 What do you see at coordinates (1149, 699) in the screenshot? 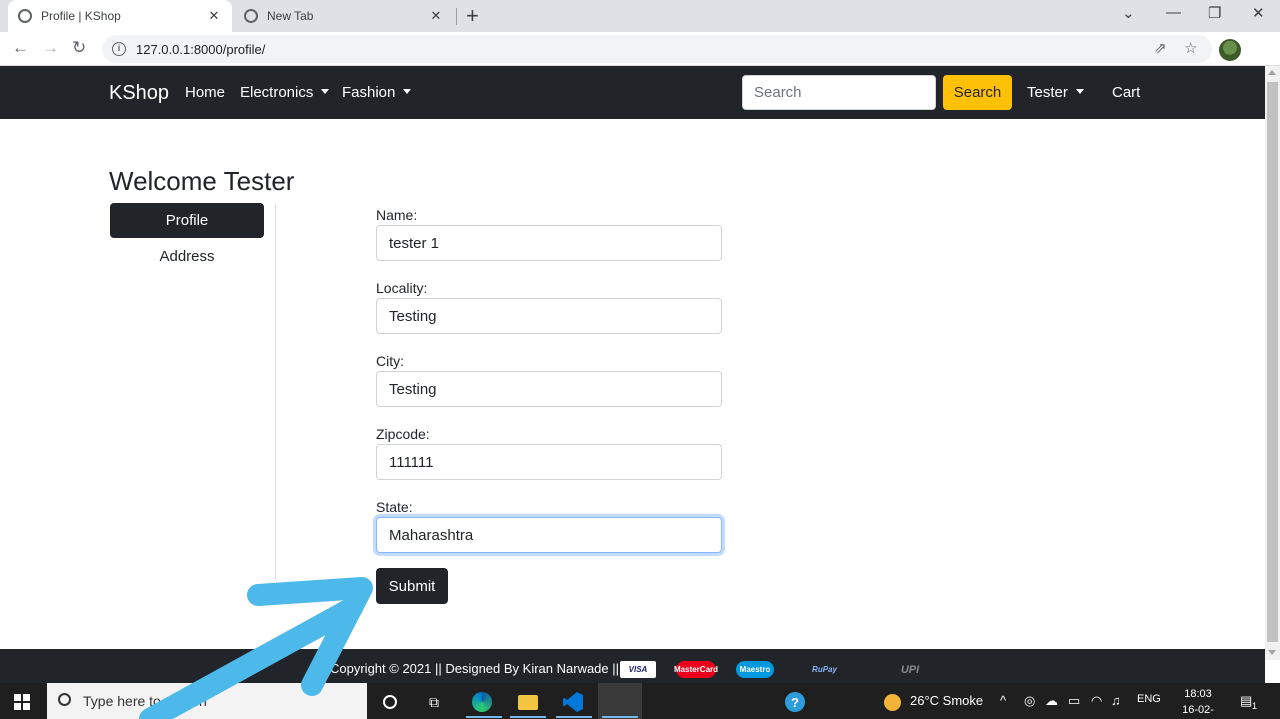
I see `language-indicator: ENG` at bounding box center [1149, 699].